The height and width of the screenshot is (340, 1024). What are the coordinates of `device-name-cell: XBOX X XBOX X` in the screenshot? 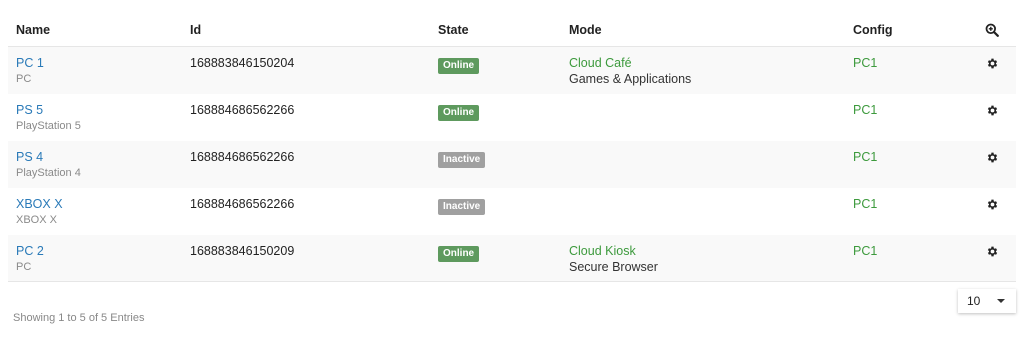 It's located at (39, 212).